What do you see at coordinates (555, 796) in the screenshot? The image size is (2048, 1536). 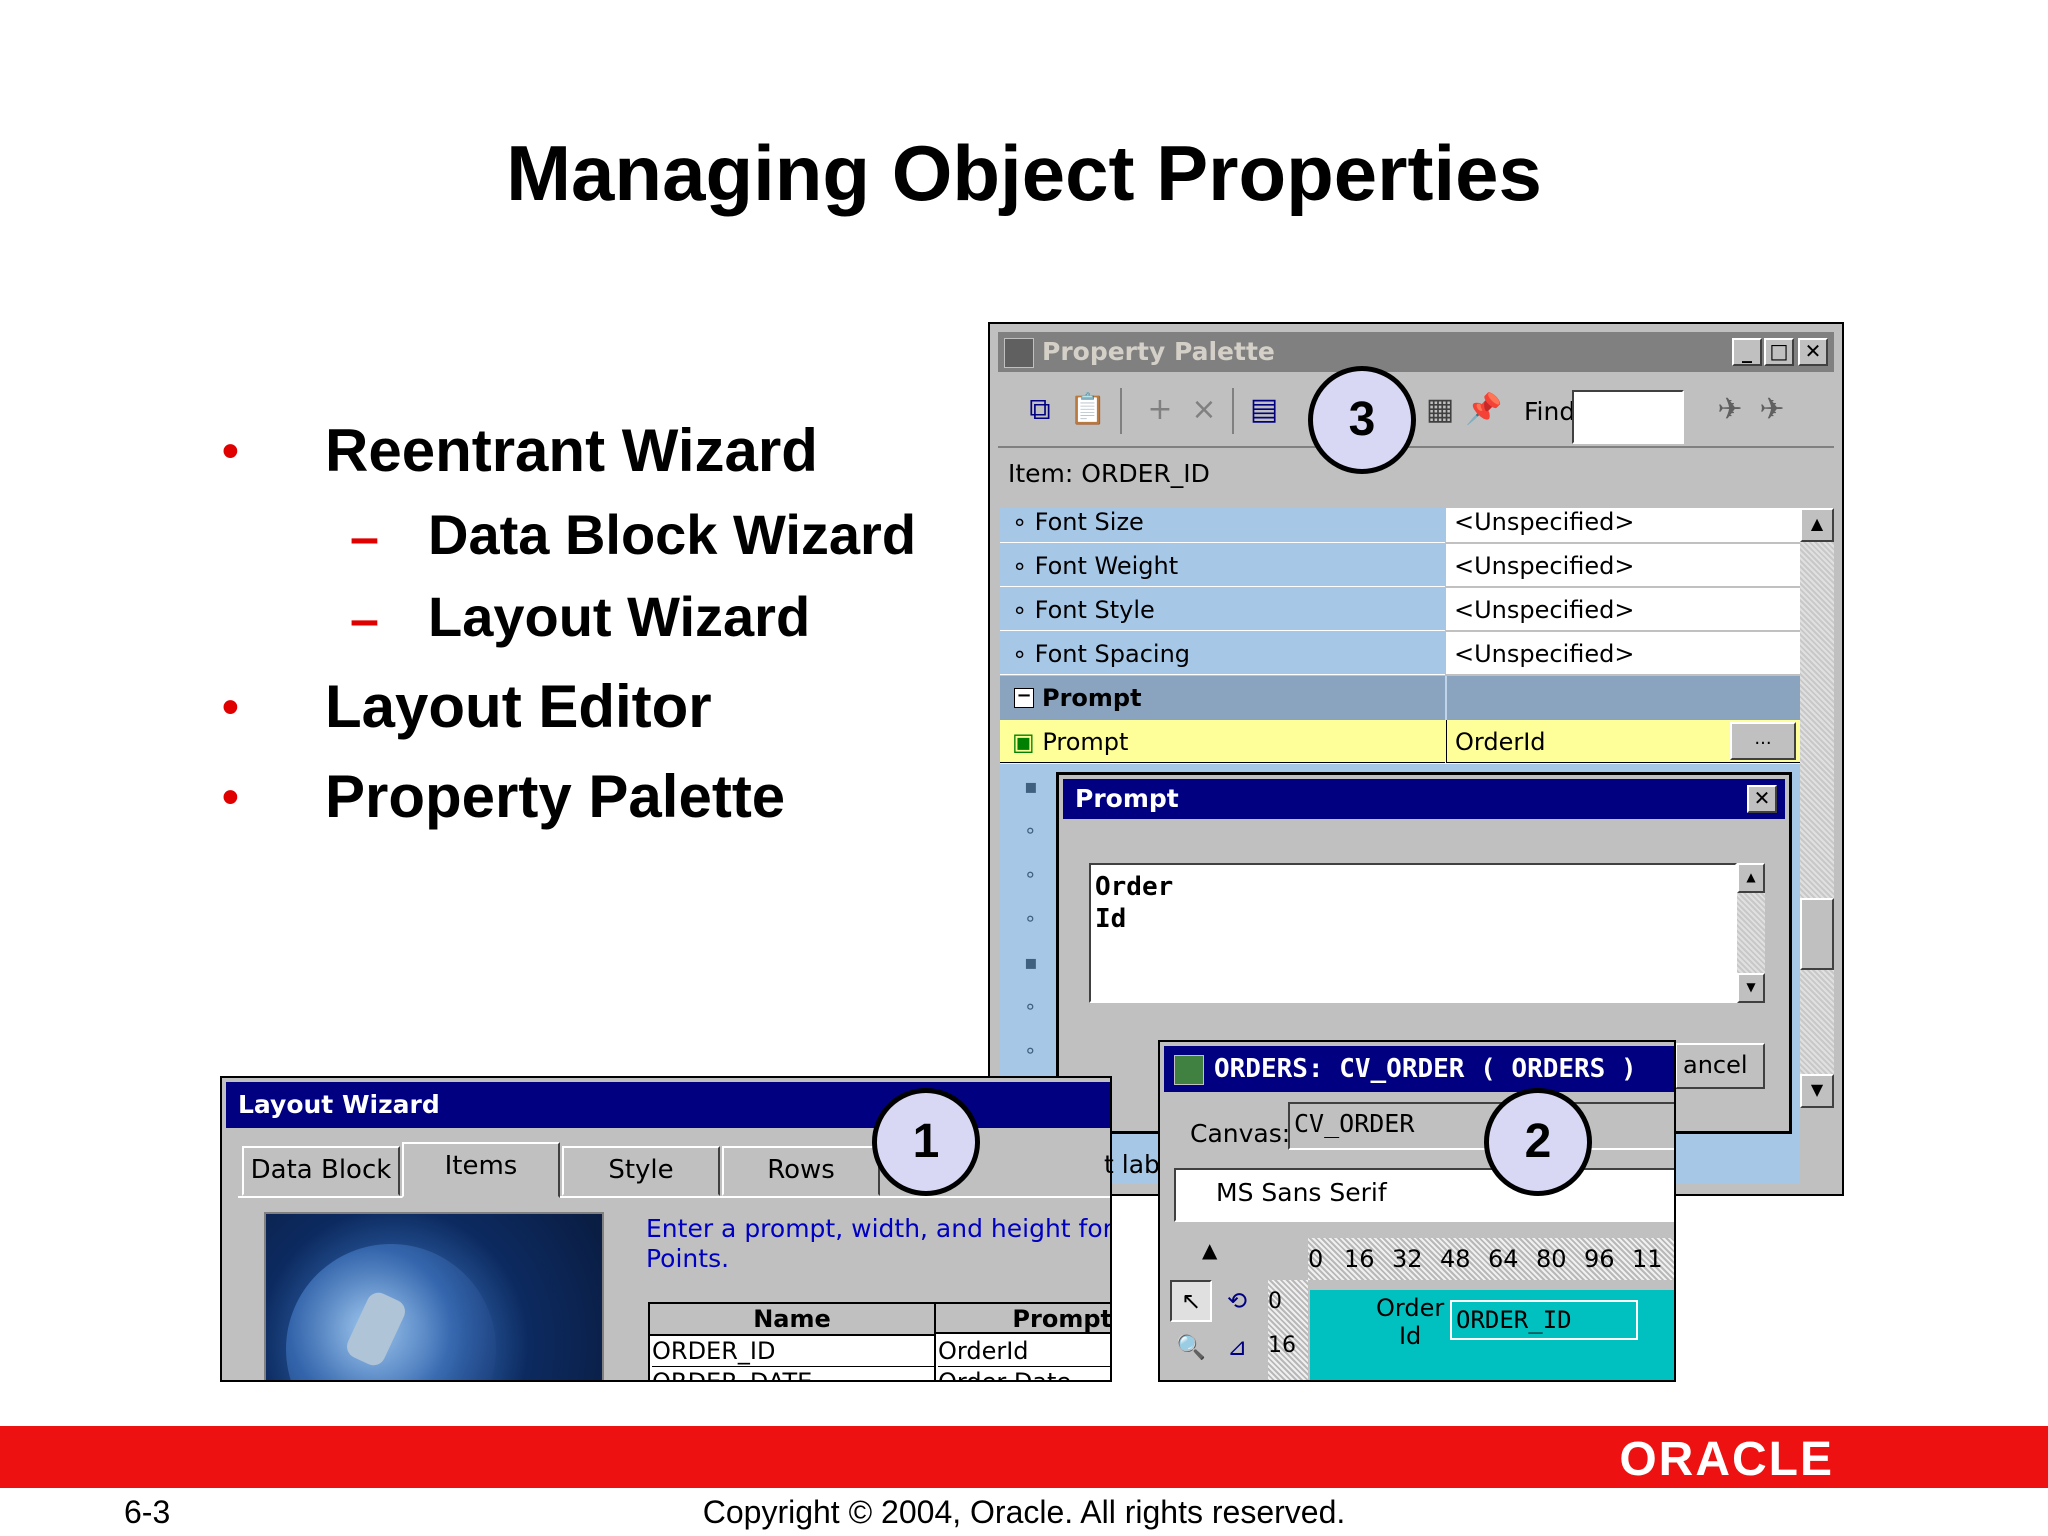 I see `bullet-property-palette: Property Palette` at bounding box center [555, 796].